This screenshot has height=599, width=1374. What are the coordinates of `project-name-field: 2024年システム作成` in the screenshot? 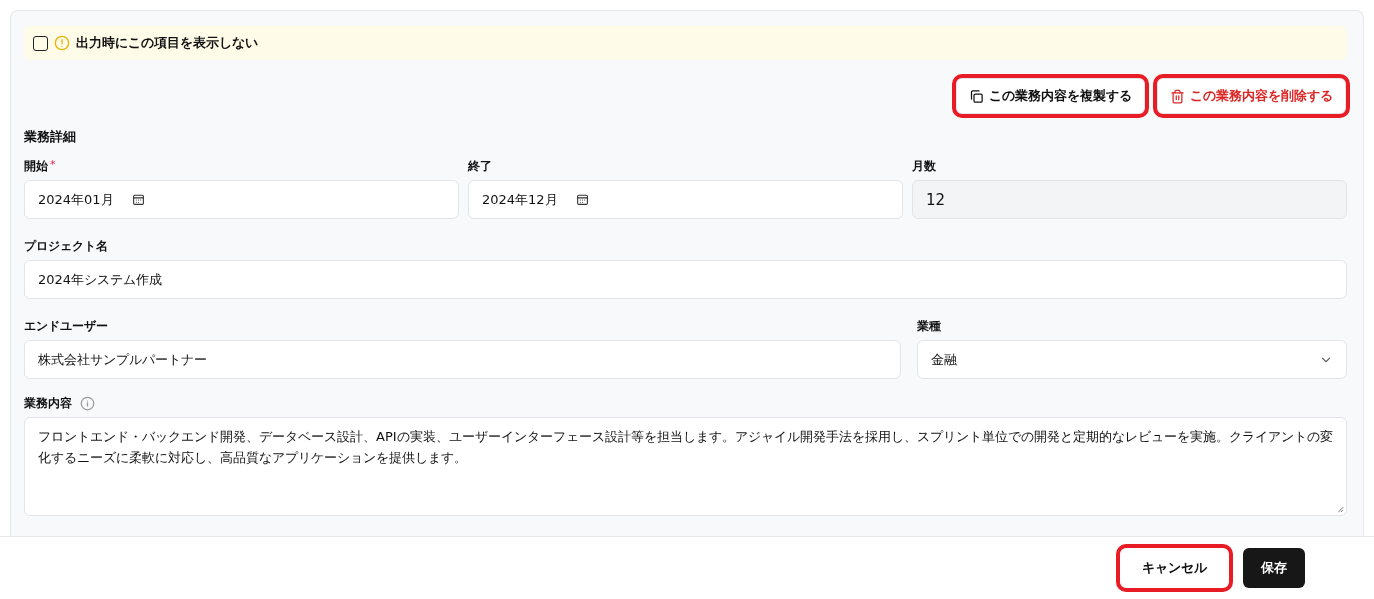 It's located at (685, 279).